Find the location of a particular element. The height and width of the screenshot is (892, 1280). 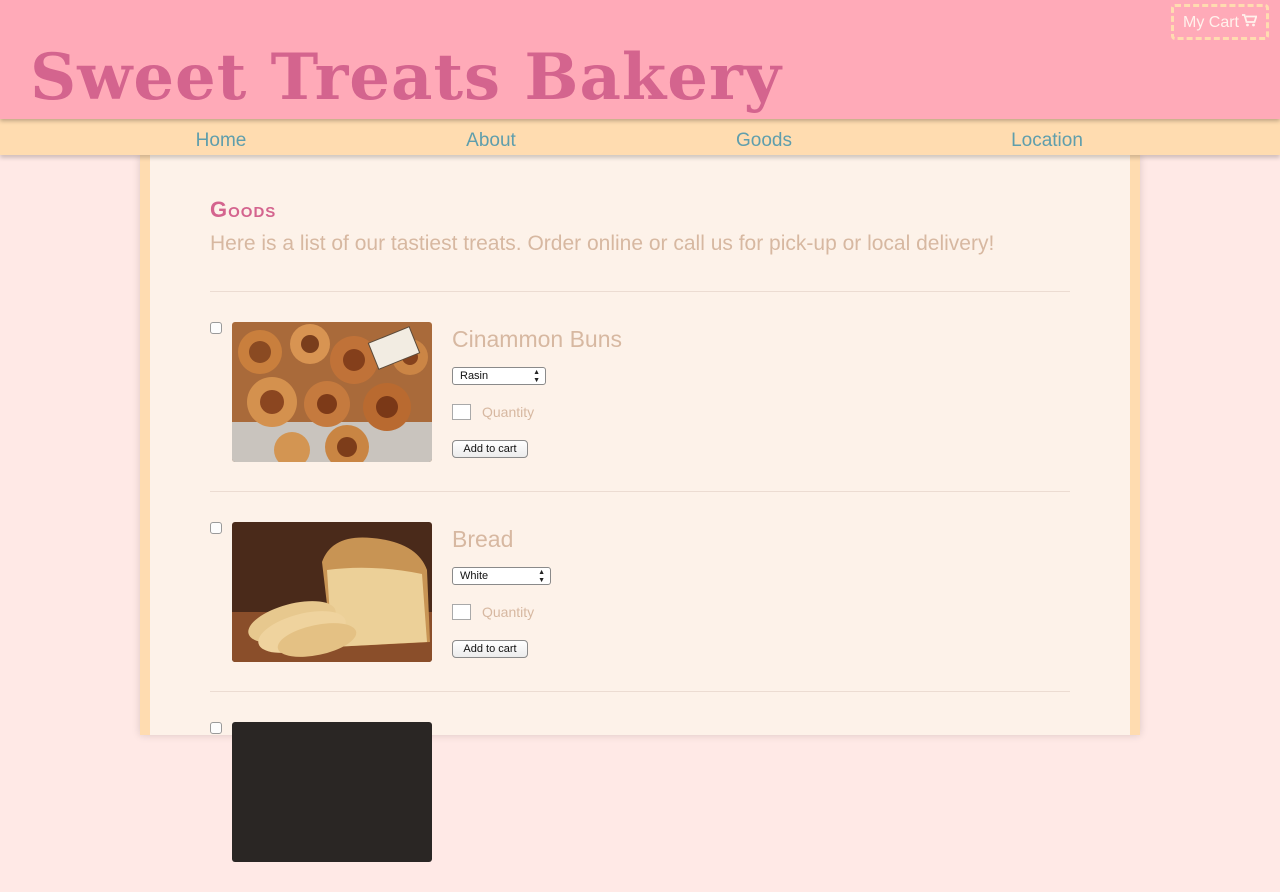

product-item is located at coordinates (640, 807).